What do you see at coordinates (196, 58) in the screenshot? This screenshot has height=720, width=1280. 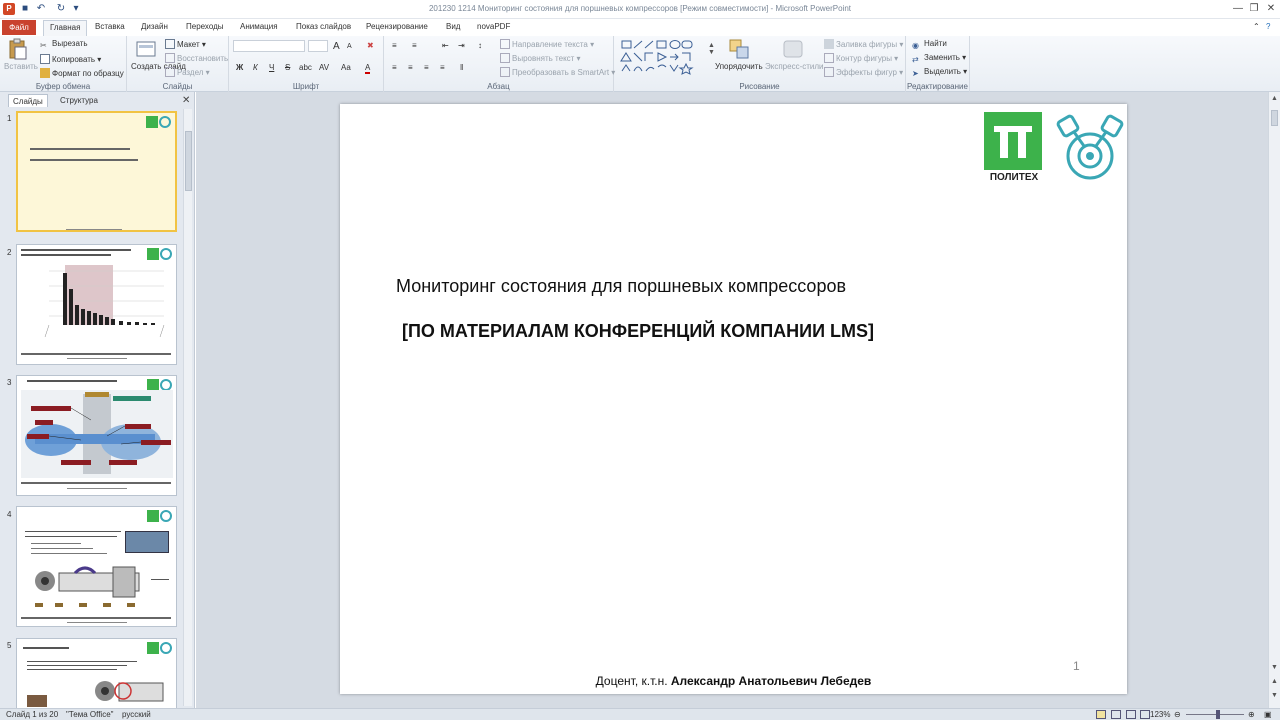 I see `reset-button: Восстановить` at bounding box center [196, 58].